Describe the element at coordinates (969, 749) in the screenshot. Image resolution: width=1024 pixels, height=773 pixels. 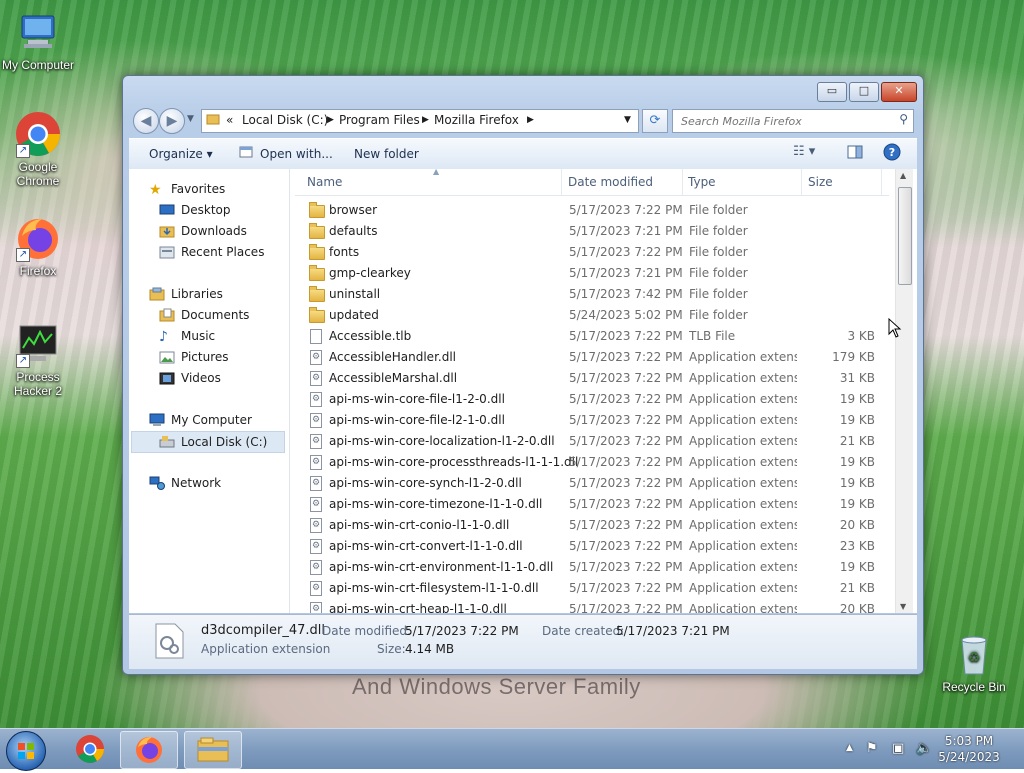
I see `system-clock: 5:03 PM 5/24/2023` at that location.